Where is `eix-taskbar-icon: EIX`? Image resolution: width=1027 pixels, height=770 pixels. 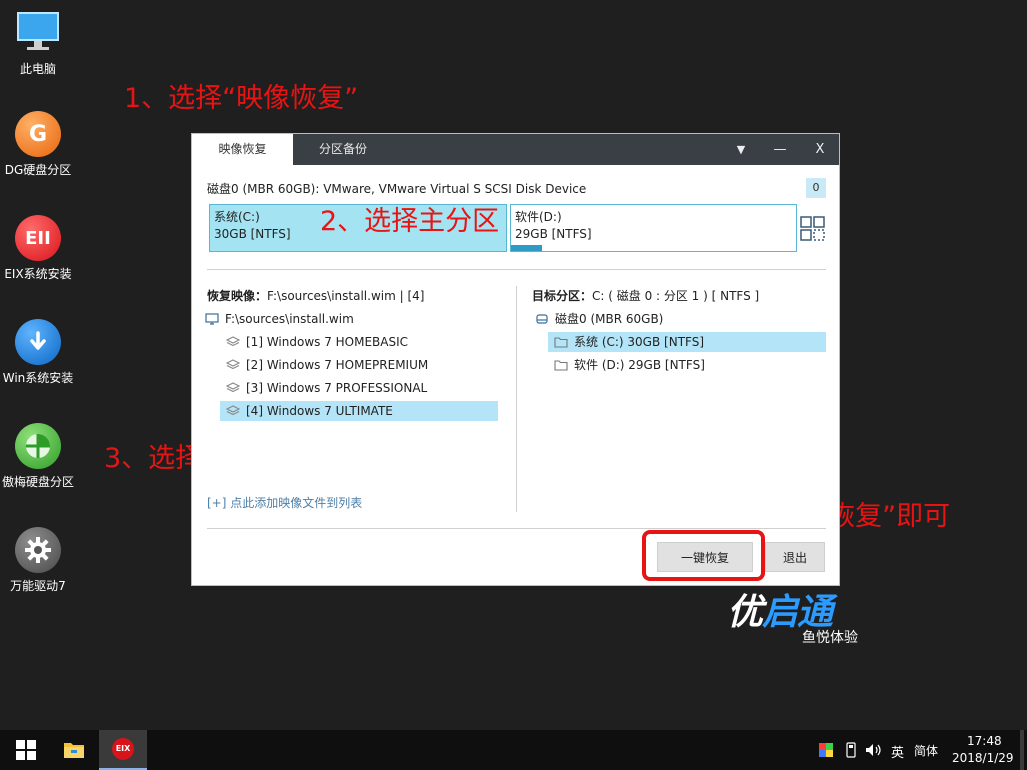 eix-taskbar-icon: EIX is located at coordinates (123, 750).